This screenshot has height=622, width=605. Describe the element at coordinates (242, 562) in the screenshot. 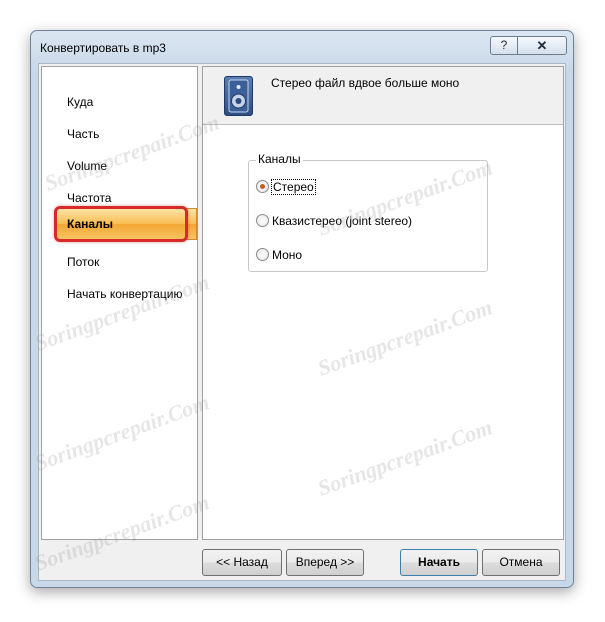

I see `back-button: << Назад` at that location.